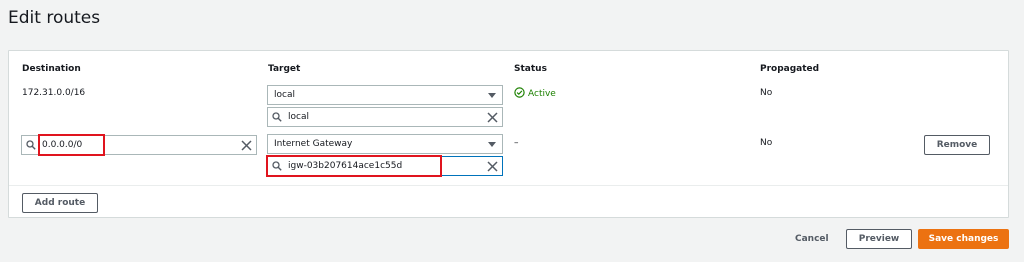 This screenshot has height=262, width=1024. I want to click on status-text: Active, so click(542, 94).